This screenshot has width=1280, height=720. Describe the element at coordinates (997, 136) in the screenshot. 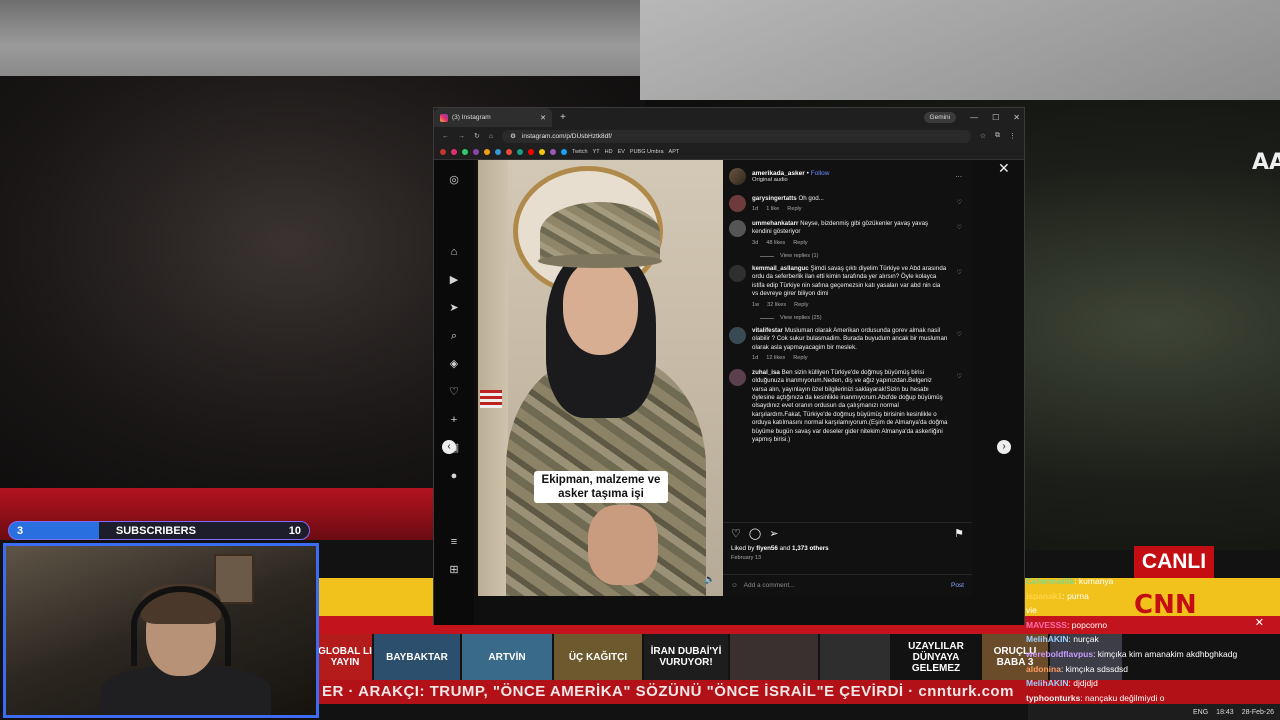

I see `extensions-icon: ⧉` at that location.